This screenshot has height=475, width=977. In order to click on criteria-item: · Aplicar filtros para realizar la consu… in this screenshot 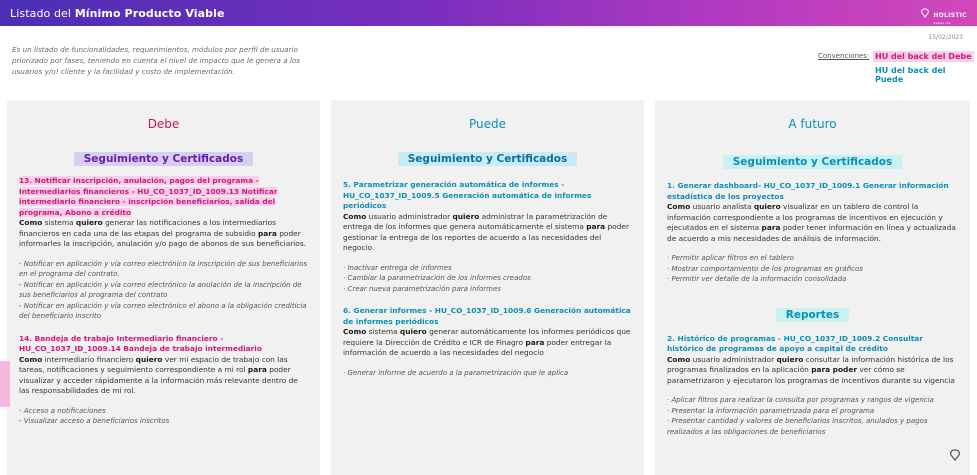, I will do `click(800, 400)`.